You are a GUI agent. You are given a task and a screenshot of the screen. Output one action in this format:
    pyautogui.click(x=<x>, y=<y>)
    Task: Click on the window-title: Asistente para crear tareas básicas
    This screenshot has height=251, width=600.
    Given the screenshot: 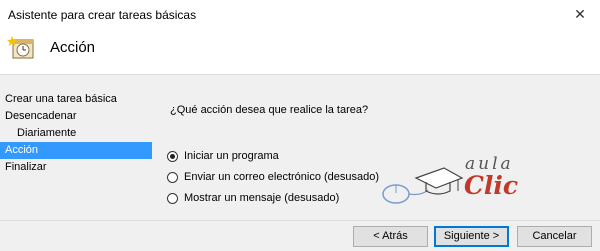 What is the action you would take?
    pyautogui.click(x=102, y=15)
    